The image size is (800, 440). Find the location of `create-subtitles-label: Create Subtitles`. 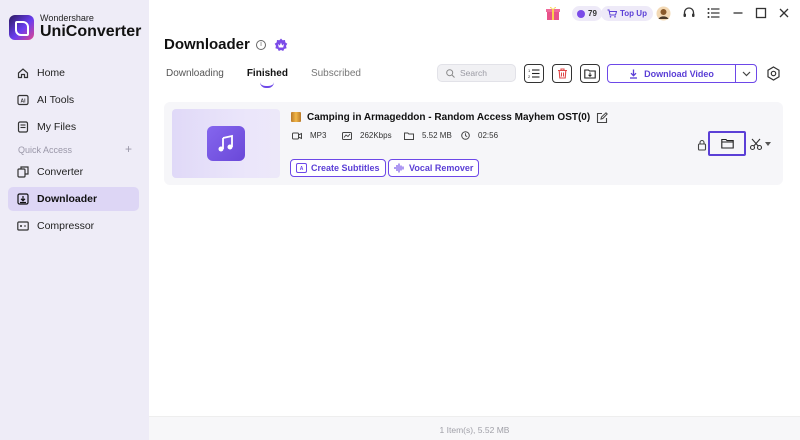

create-subtitles-label: Create Subtitles is located at coordinates (345, 168).